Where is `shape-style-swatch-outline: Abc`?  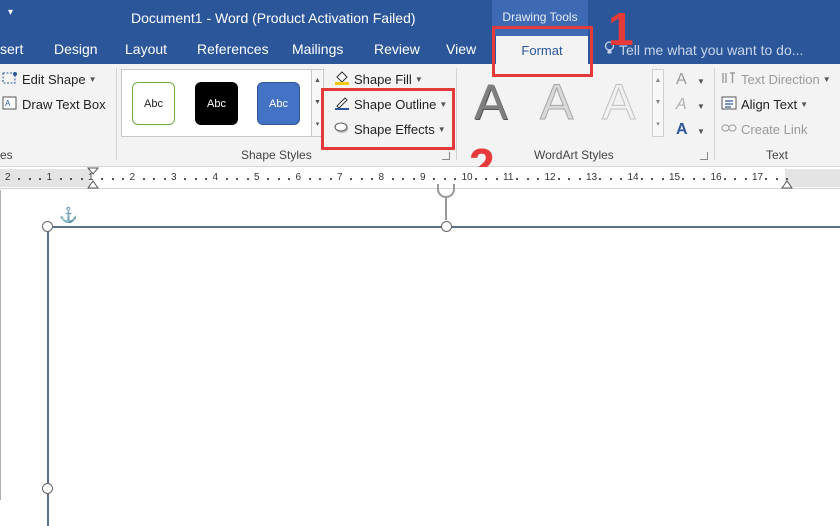
shape-style-swatch-outline: Abc is located at coordinates (153, 103).